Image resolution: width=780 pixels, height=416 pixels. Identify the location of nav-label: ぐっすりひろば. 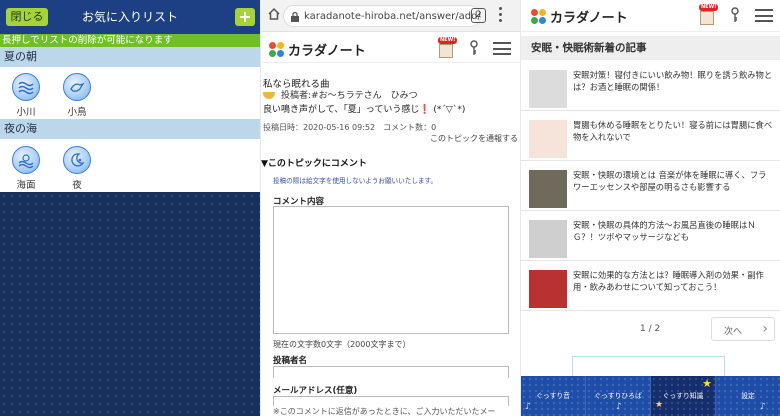
(618, 396).